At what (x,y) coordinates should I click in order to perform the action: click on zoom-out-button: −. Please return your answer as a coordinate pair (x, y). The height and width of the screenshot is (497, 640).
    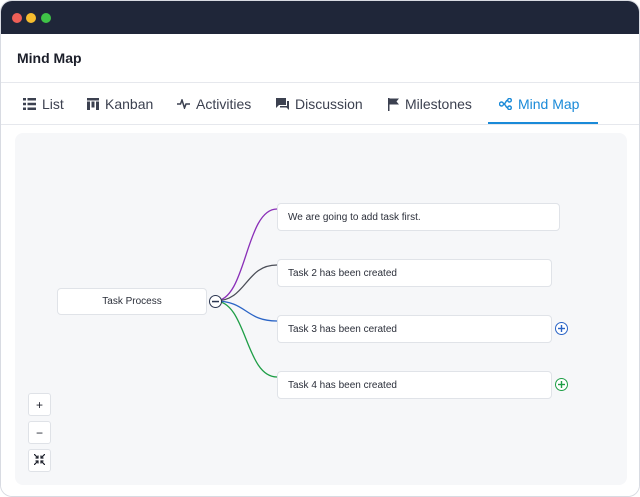
    Looking at the image, I should click on (39, 432).